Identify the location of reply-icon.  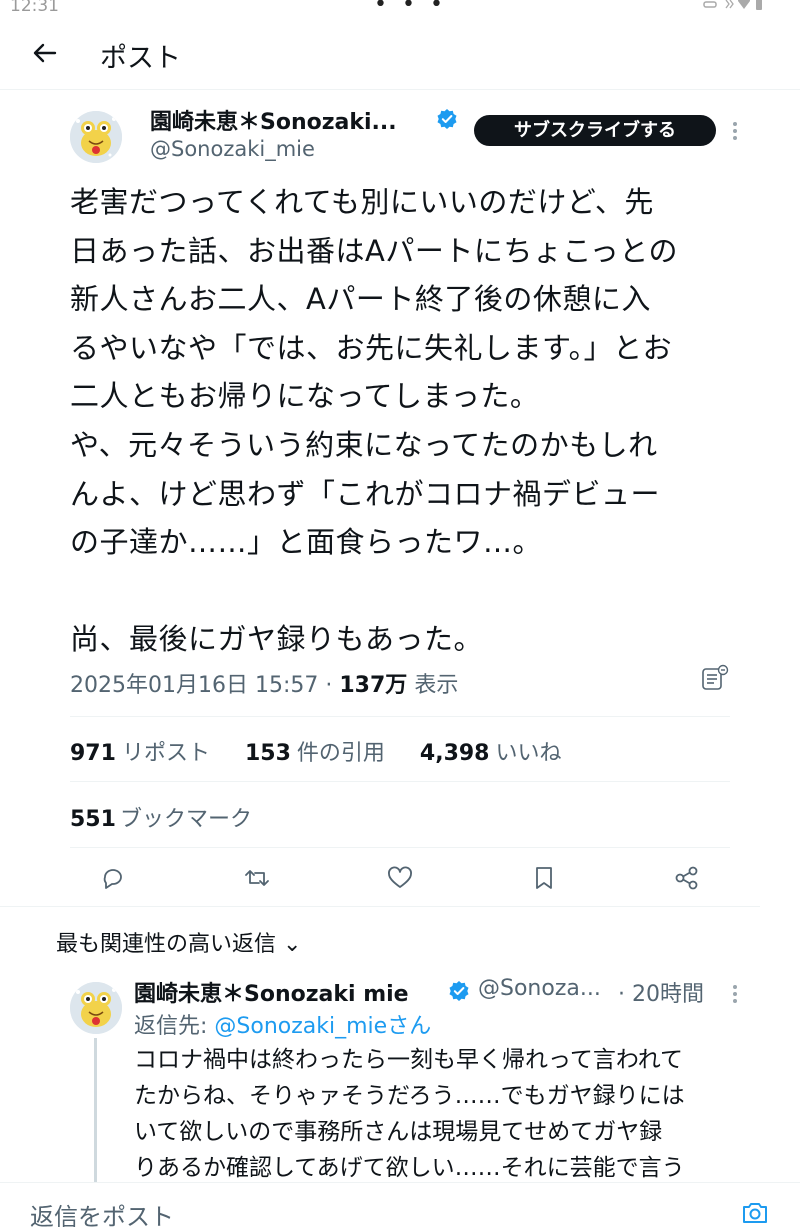
(112, 879).